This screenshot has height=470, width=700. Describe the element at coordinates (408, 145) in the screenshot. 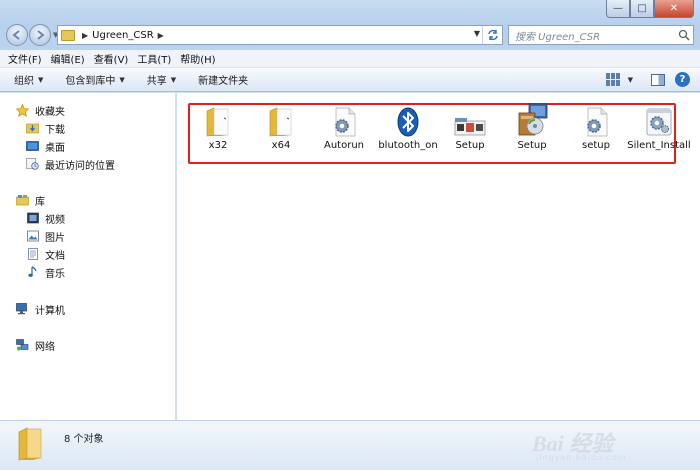

I see `file-name: blutooth_on` at that location.